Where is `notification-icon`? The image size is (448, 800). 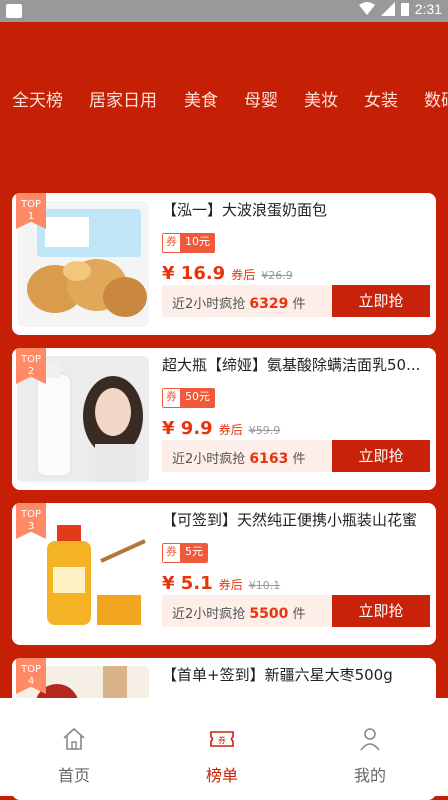 notification-icon is located at coordinates (14, 11).